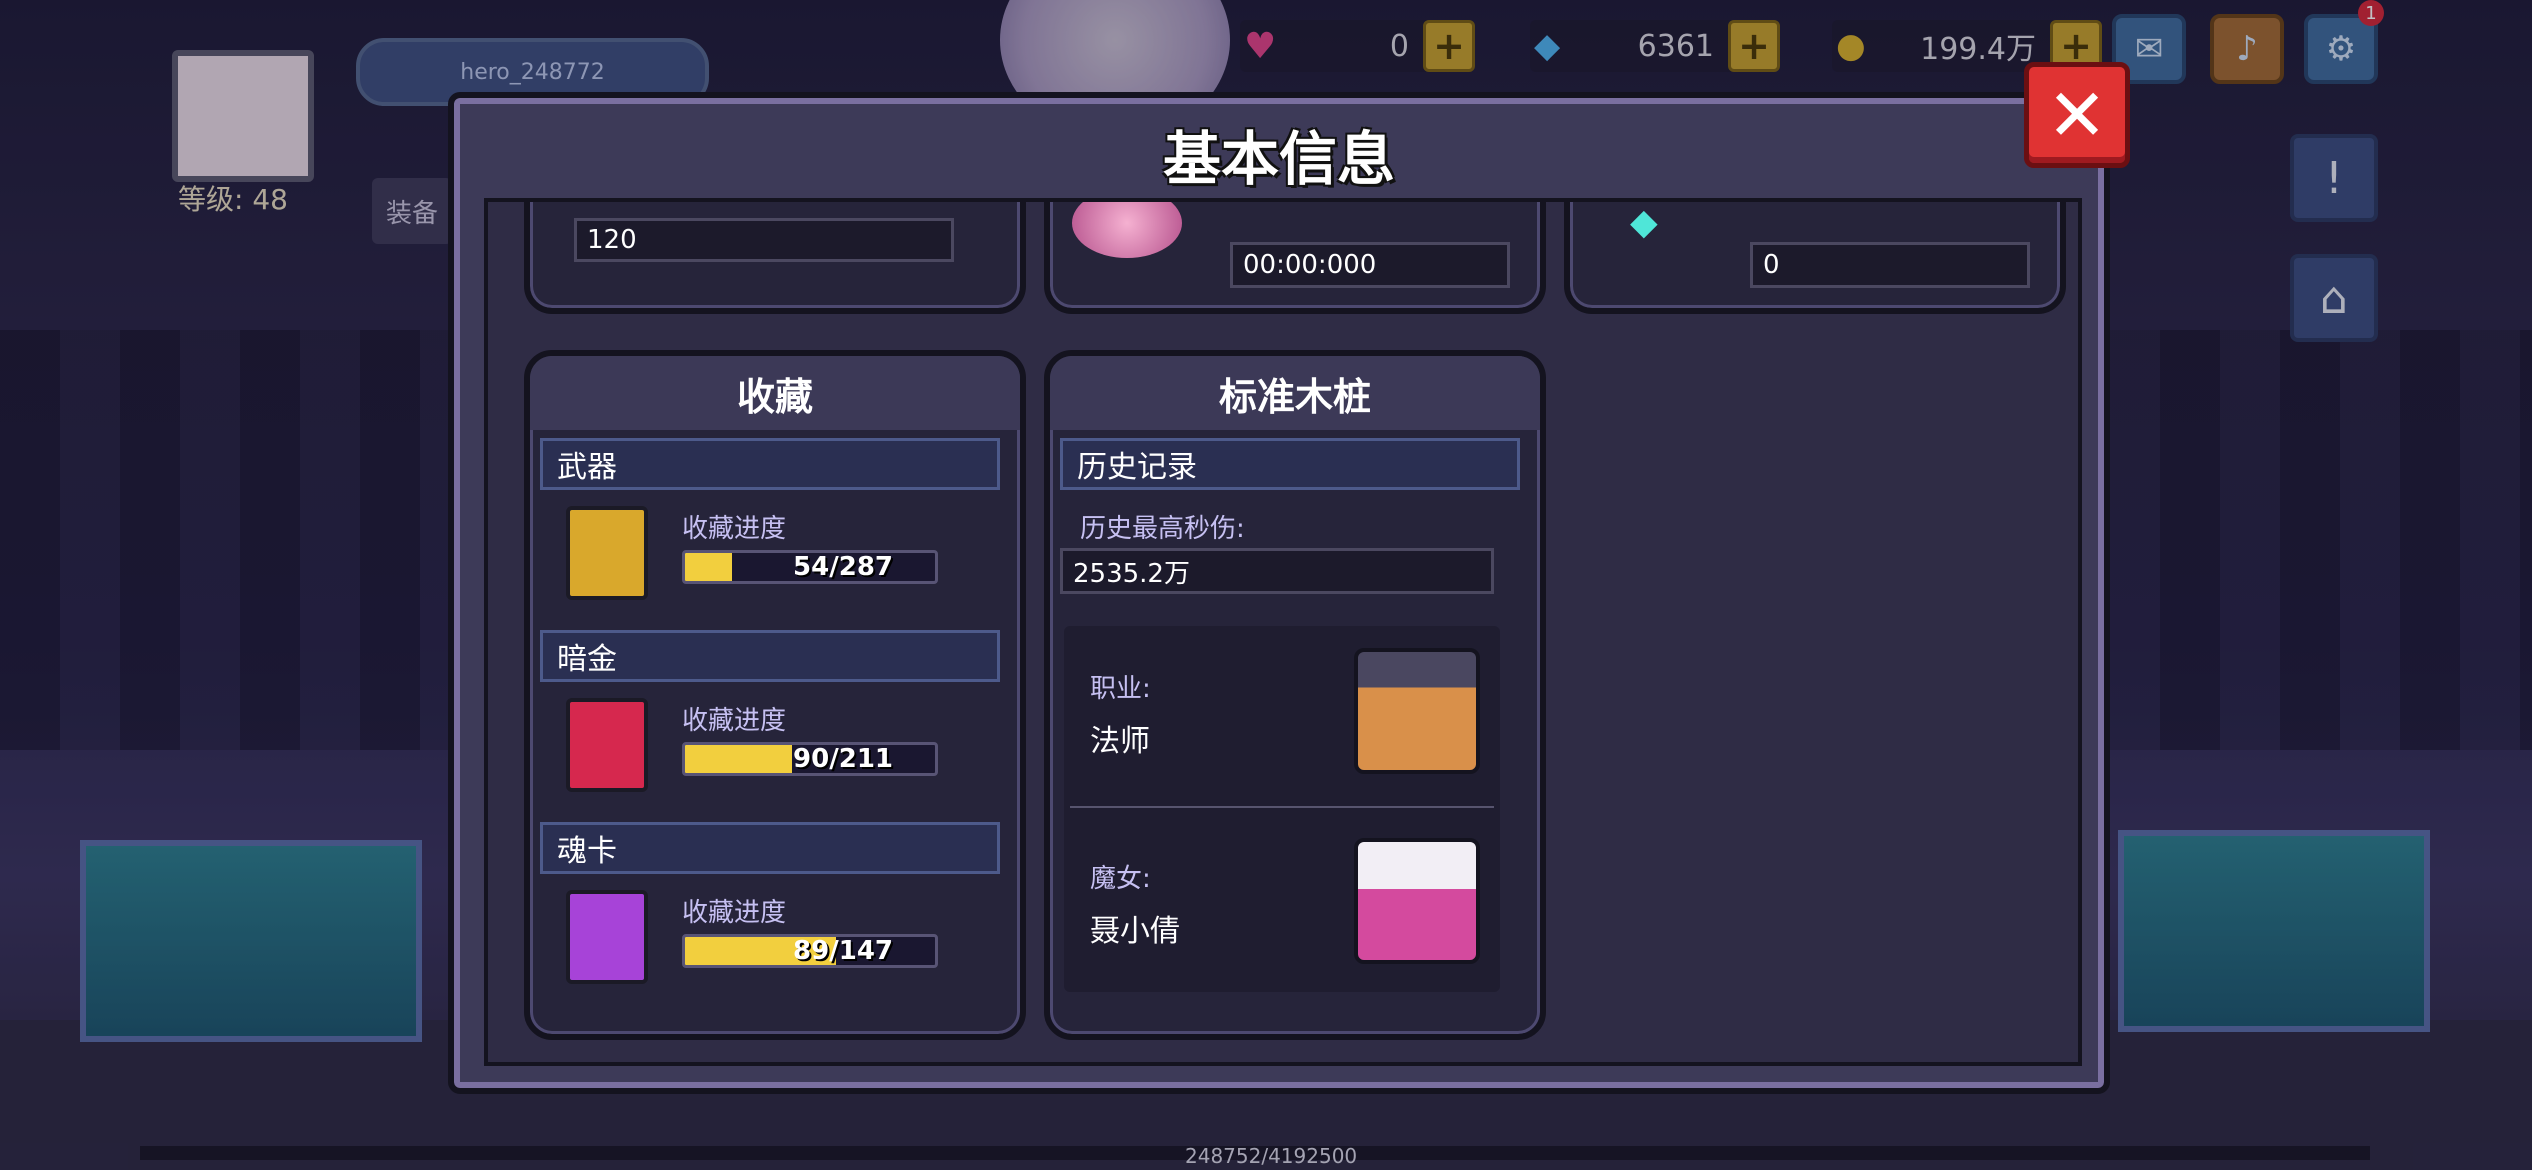  Describe the element at coordinates (734, 721) in the screenshot. I see `dark-gold-progress-label: 收藏进度` at that location.